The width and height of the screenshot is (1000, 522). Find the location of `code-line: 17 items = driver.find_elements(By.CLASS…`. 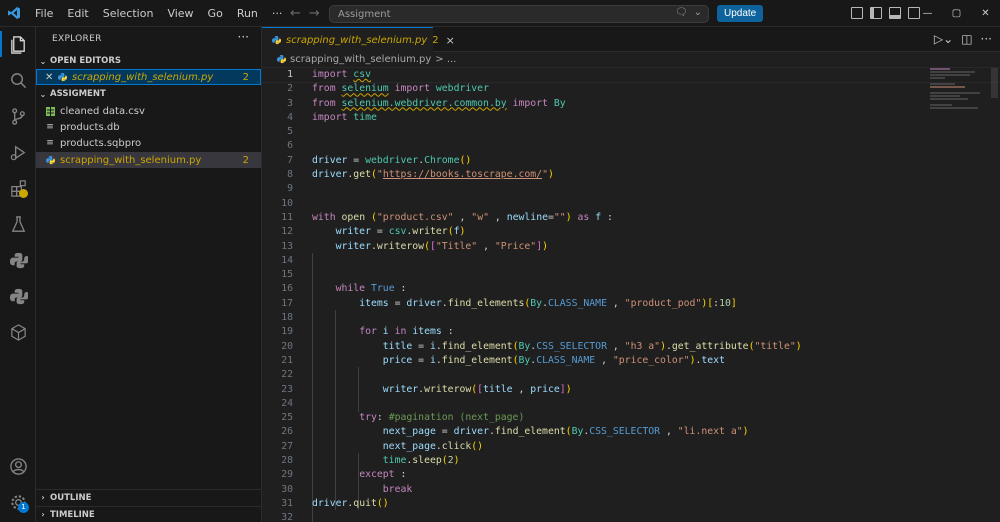

code-line: 17 items = driver.find_elements(By.CLASS… is located at coordinates (631, 304).